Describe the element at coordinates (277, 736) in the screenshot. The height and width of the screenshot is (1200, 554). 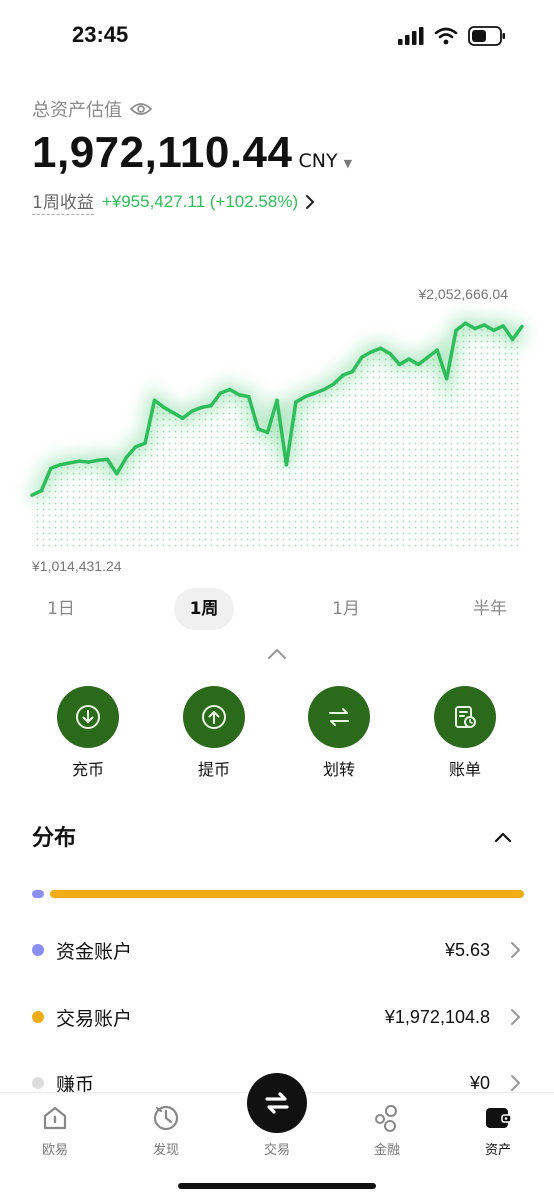
I see `quick-actions: 充币 提币 划转 账单` at that location.